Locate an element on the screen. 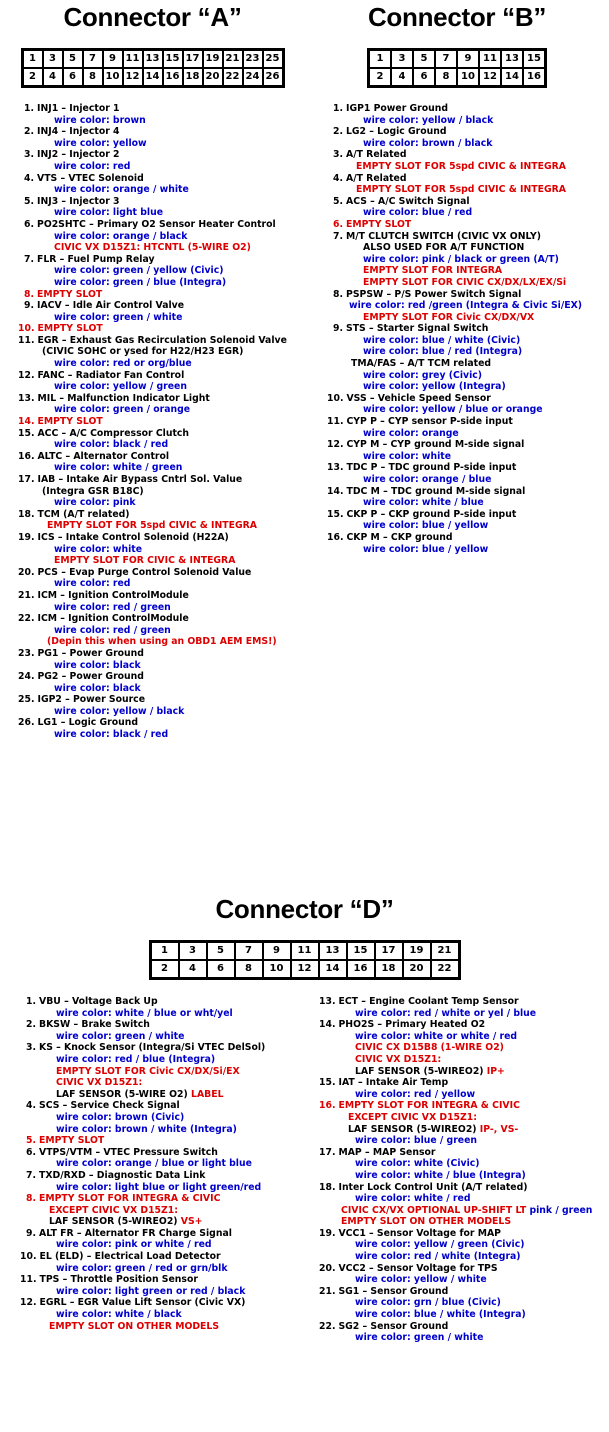  wire-color-line: wire color: yellow / white is located at coordinates (421, 1280).